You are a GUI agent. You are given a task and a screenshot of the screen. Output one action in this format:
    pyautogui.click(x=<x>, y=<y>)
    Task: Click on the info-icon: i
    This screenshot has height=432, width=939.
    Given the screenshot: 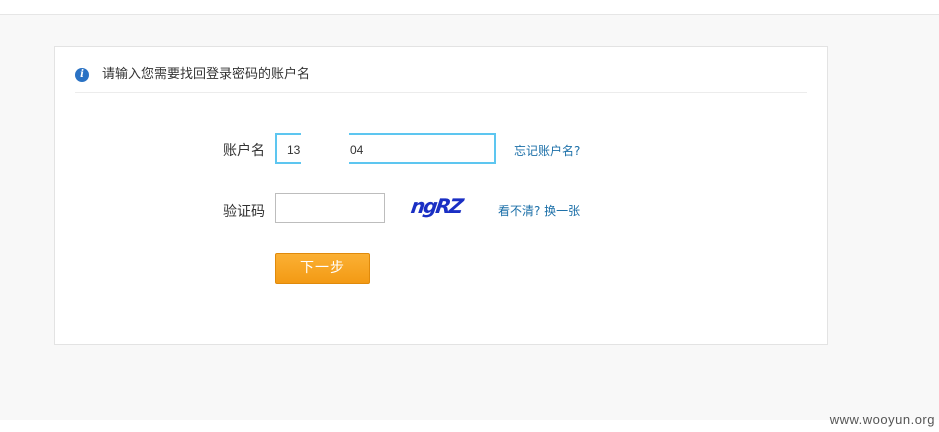 What is the action you would take?
    pyautogui.click(x=82, y=75)
    